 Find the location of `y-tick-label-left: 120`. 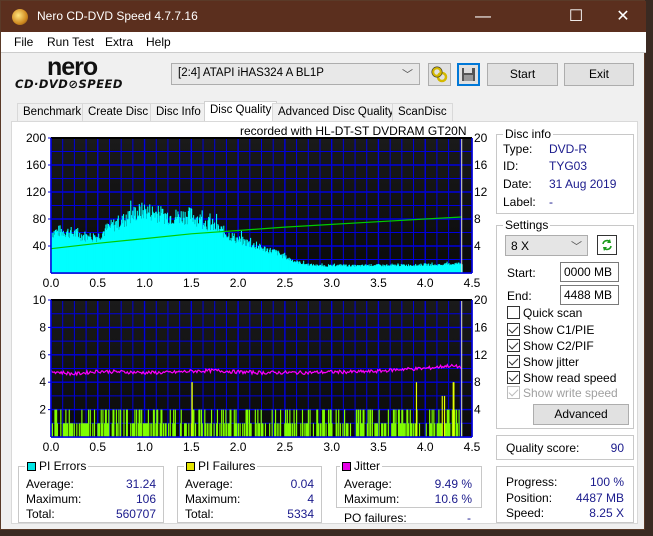

y-tick-label-left: 120 is located at coordinates (36, 192).